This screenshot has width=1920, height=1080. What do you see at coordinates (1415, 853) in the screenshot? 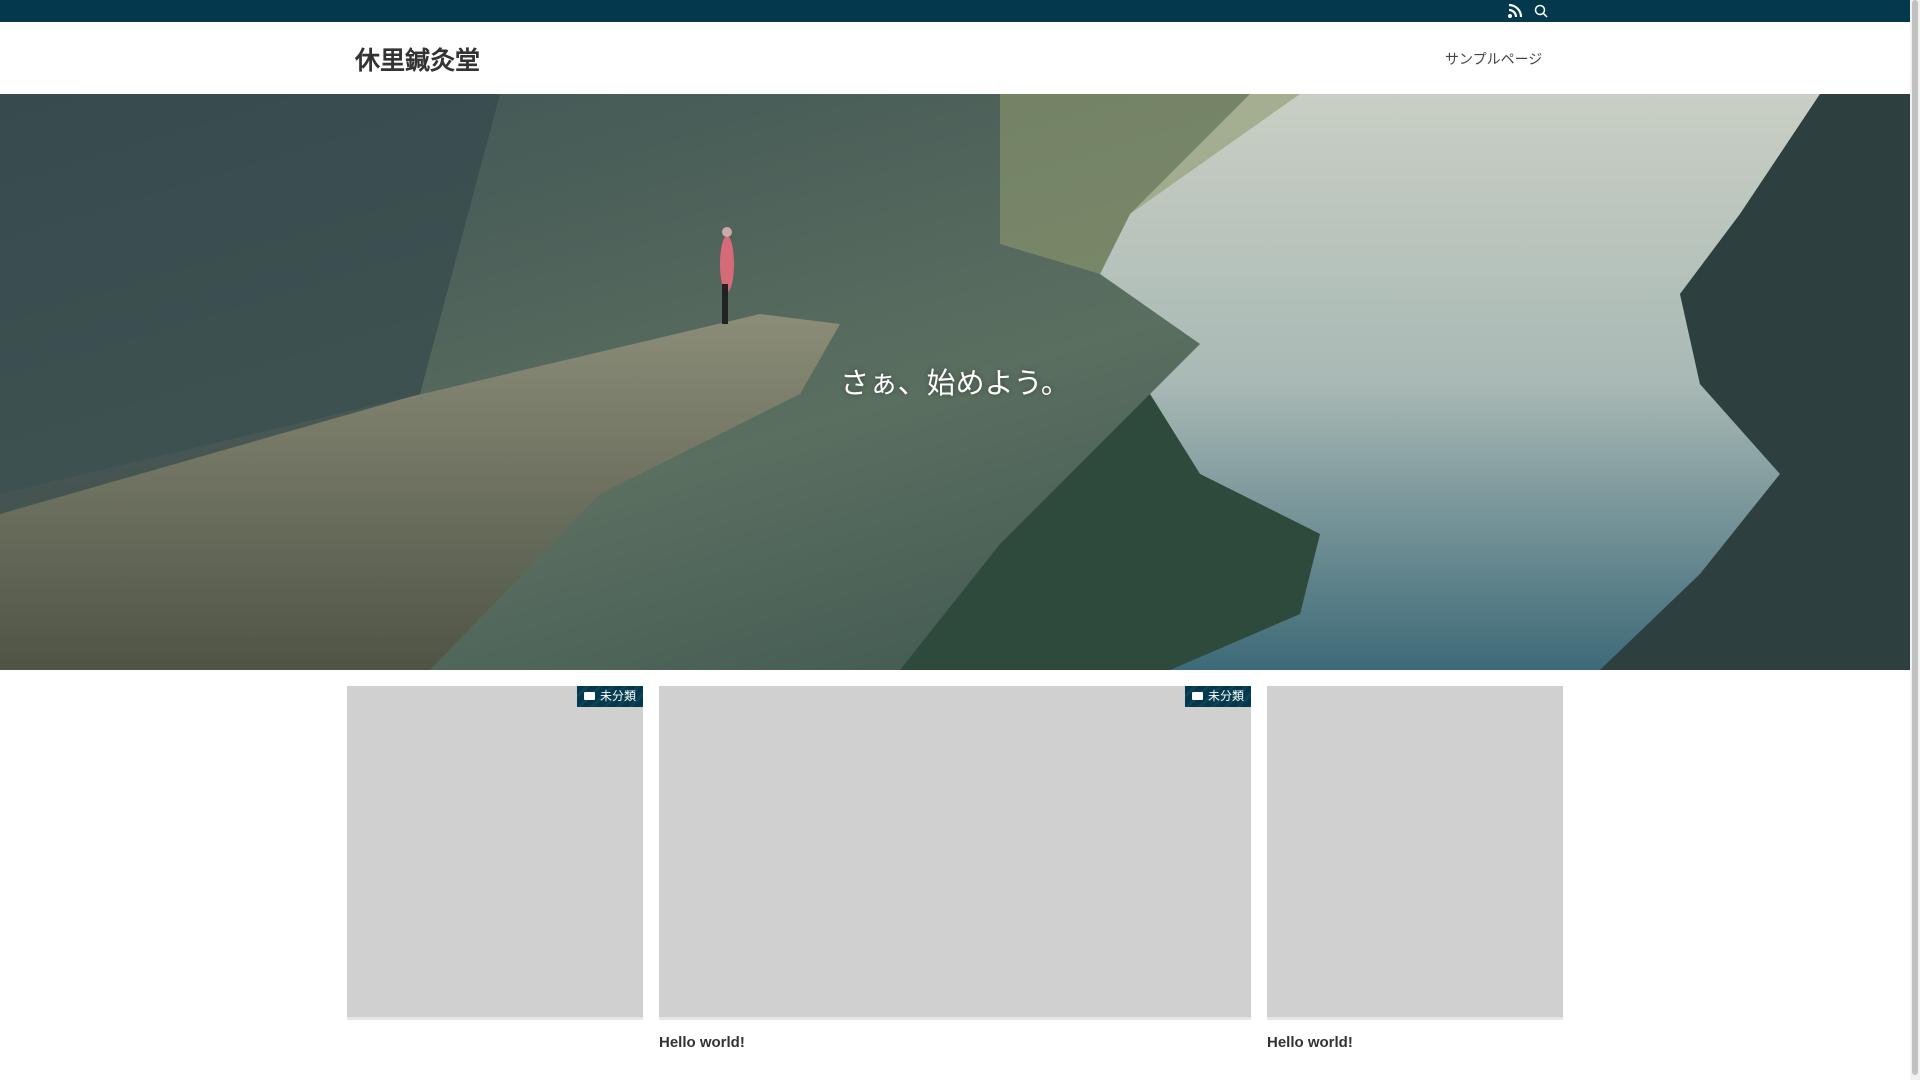
I see `post-card-thumbnail` at bounding box center [1415, 853].